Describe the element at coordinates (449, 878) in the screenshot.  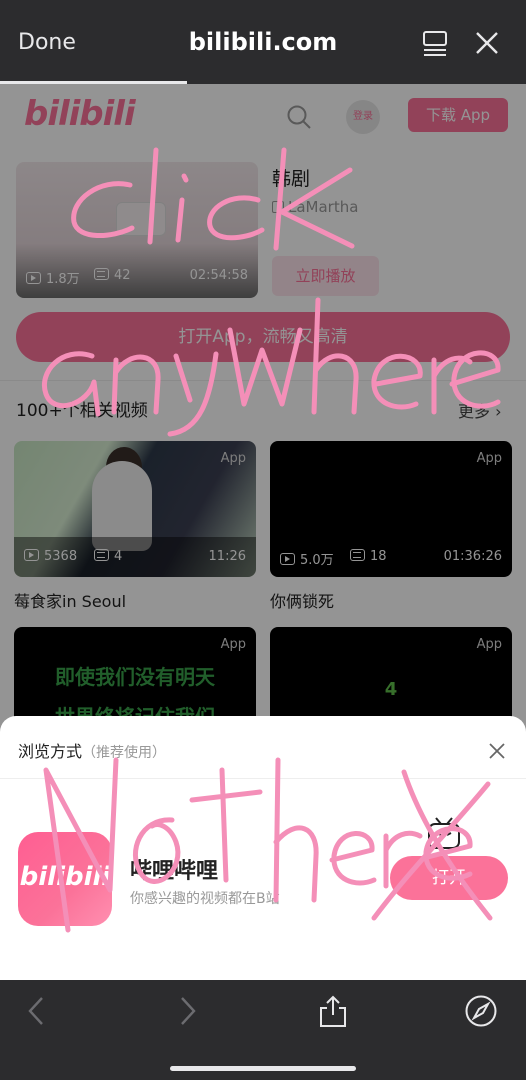
I see `open-app-button: 打开` at that location.